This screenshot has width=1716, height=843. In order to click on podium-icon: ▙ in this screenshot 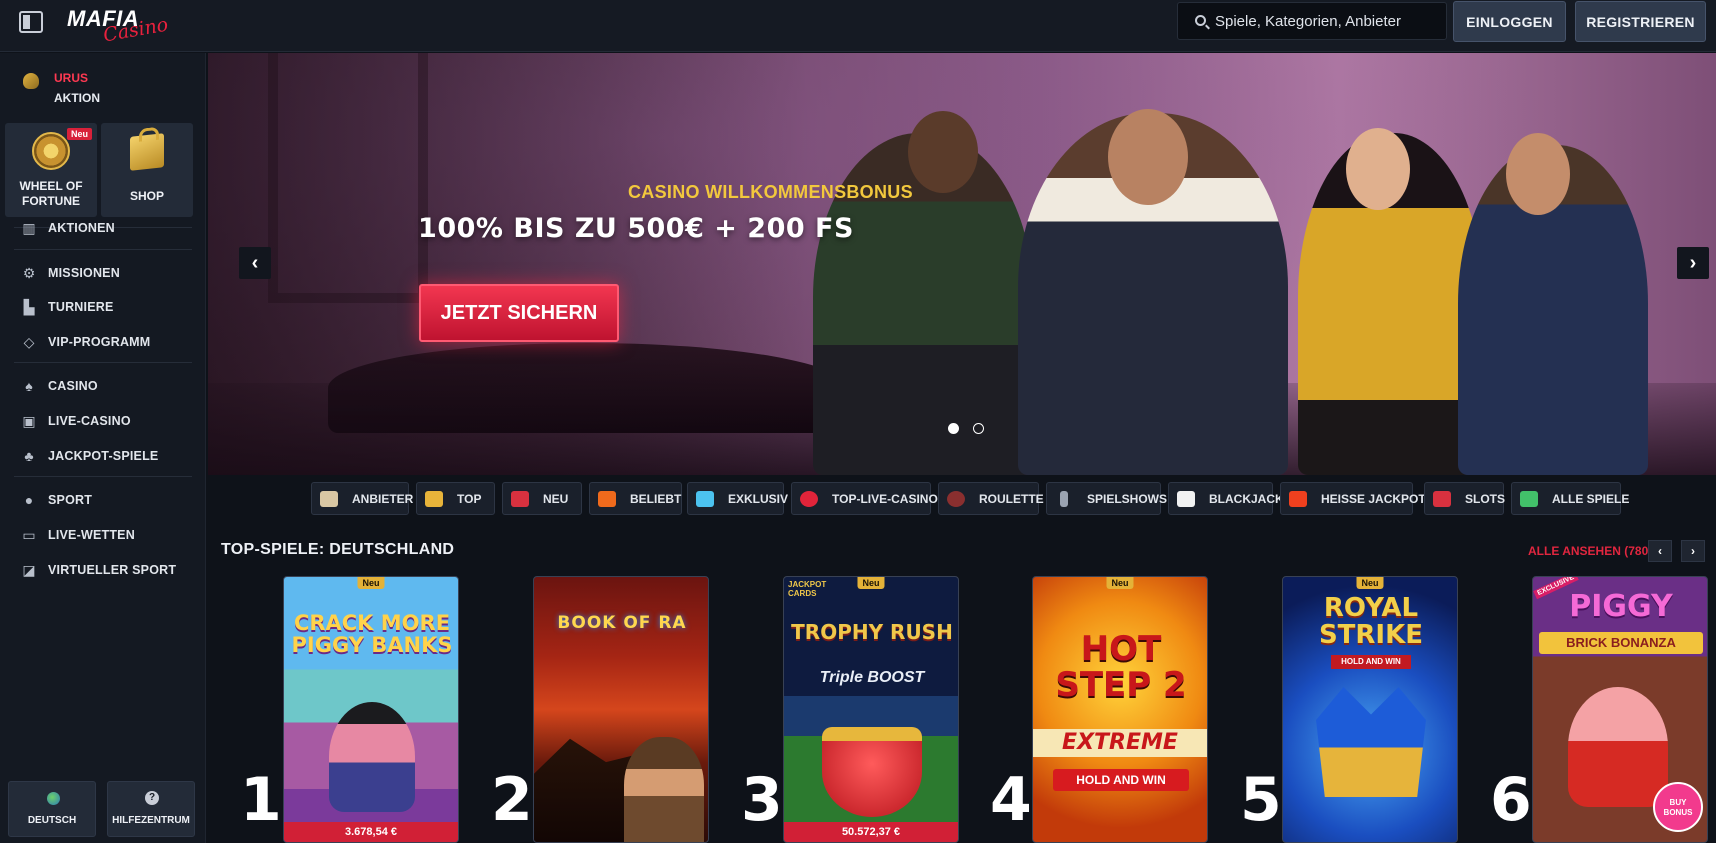, I will do `click(29, 307)`.